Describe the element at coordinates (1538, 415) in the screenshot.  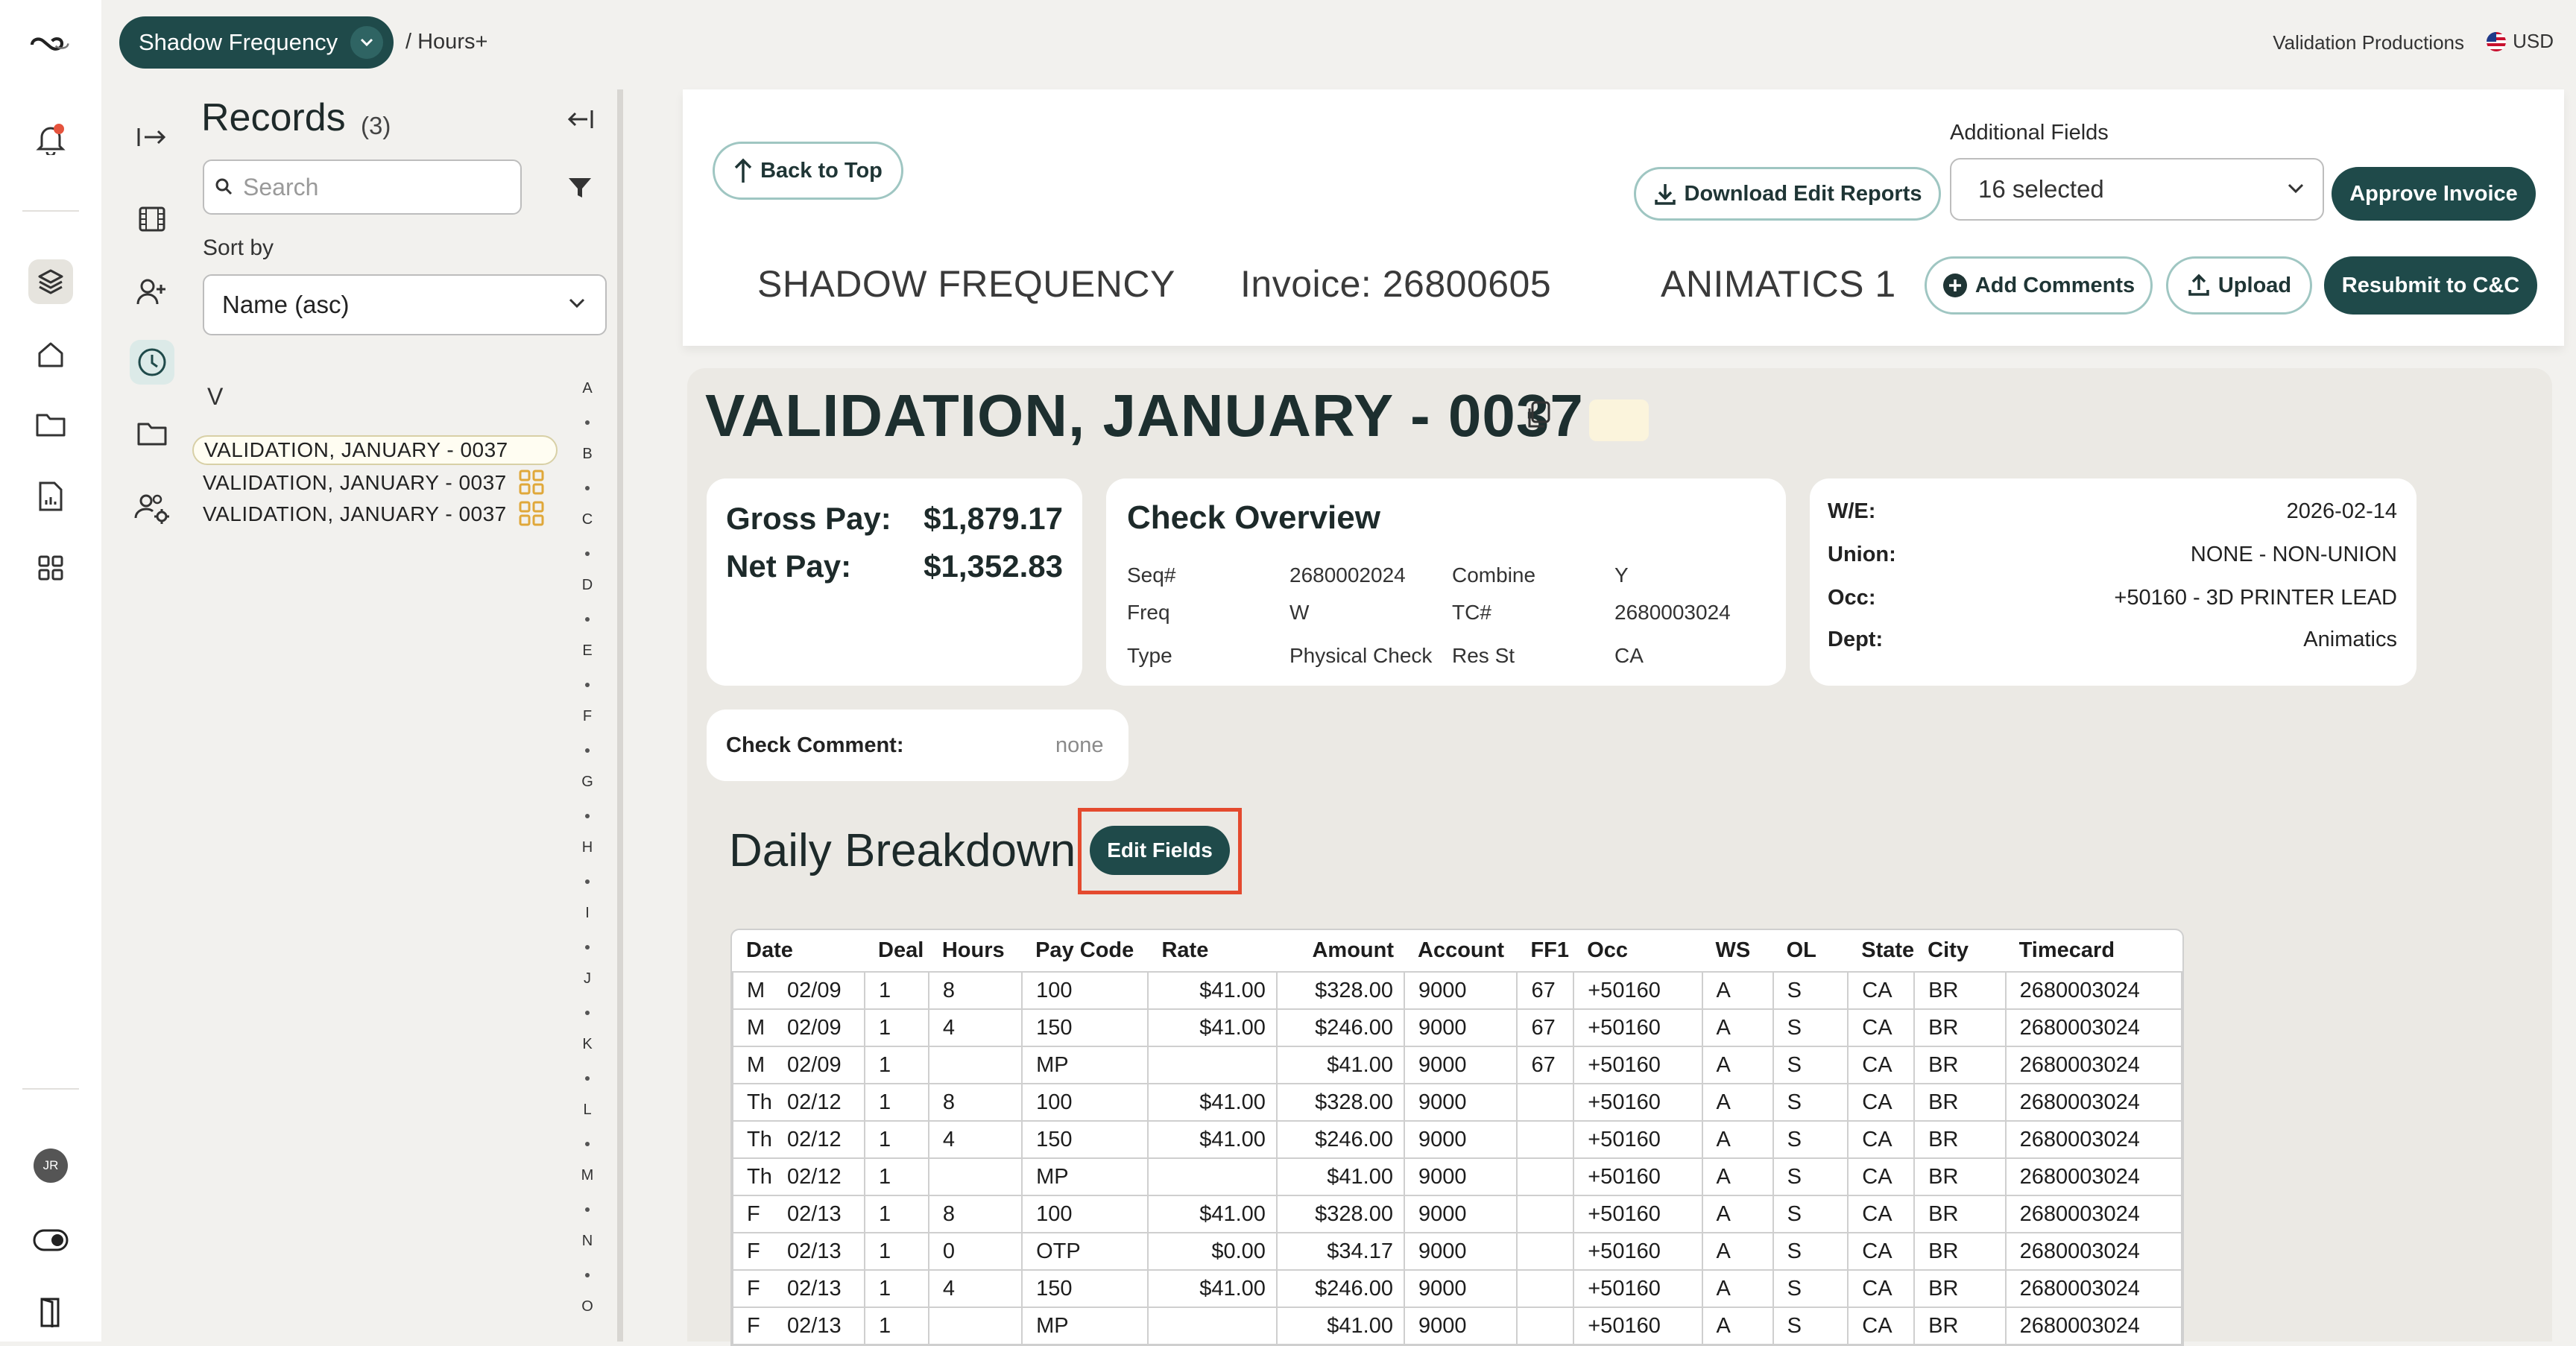
I see `copy-icon` at that location.